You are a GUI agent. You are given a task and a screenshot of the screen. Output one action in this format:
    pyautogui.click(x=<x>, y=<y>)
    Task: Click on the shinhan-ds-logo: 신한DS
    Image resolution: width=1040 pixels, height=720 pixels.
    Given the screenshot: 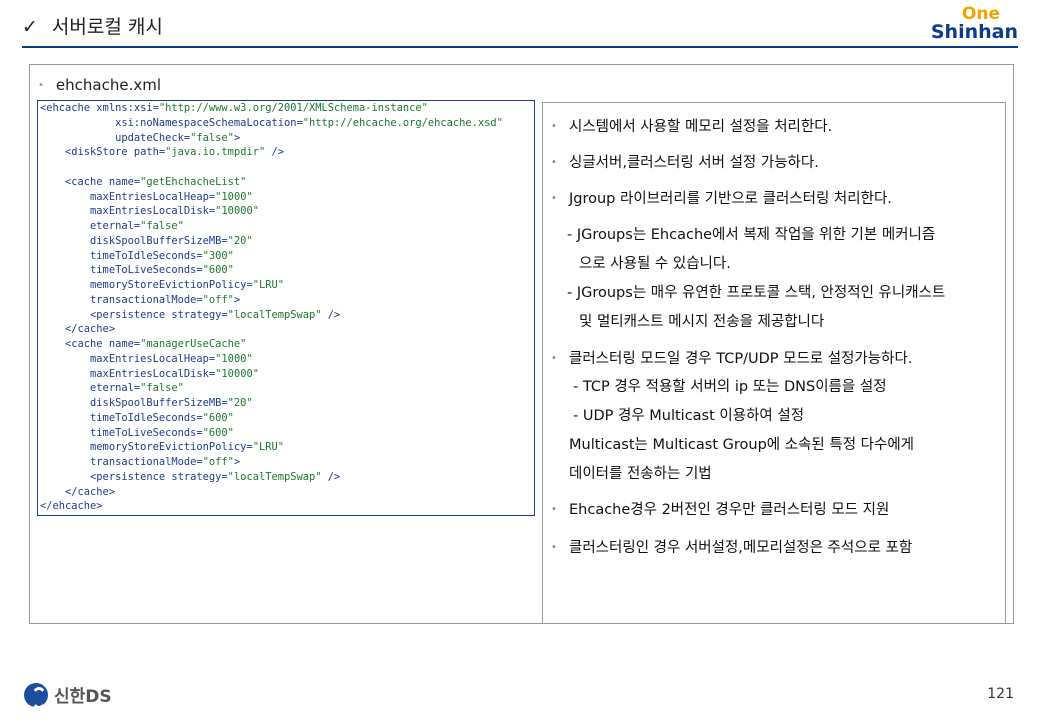 What is the action you would take?
    pyautogui.click(x=68, y=695)
    